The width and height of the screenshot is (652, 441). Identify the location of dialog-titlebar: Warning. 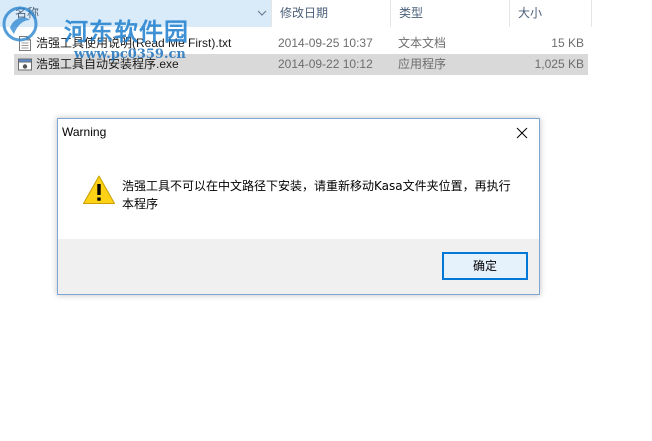
(298, 133).